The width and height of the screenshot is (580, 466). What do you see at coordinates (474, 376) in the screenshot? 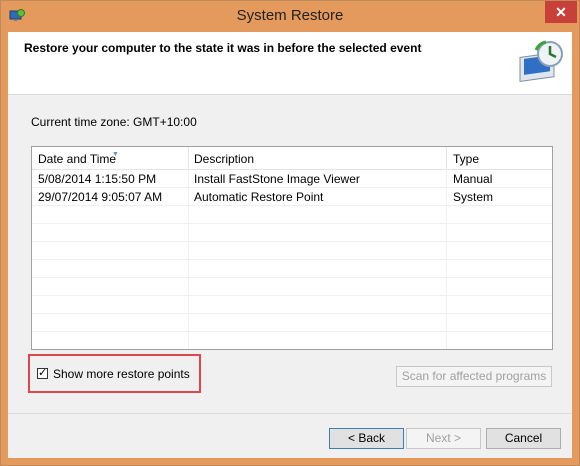
I see `scan-button: Scan for affected programs` at bounding box center [474, 376].